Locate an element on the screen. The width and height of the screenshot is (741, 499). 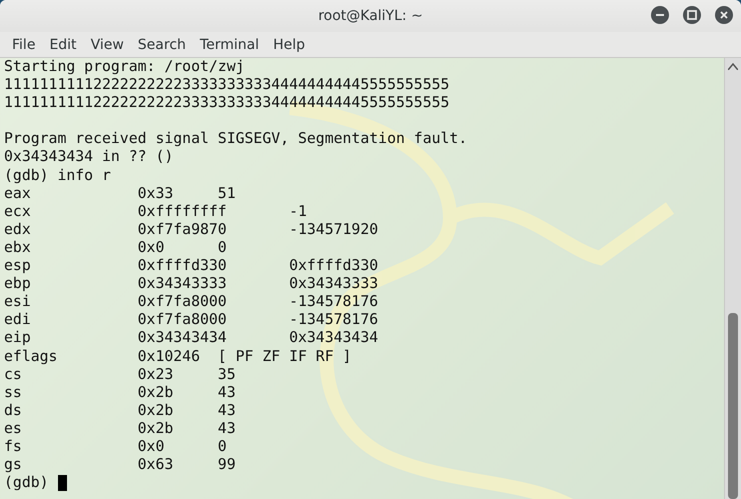
terminal-line: Program received signal SIGSEGV, Segmentation fault. is located at coordinates (236, 139).